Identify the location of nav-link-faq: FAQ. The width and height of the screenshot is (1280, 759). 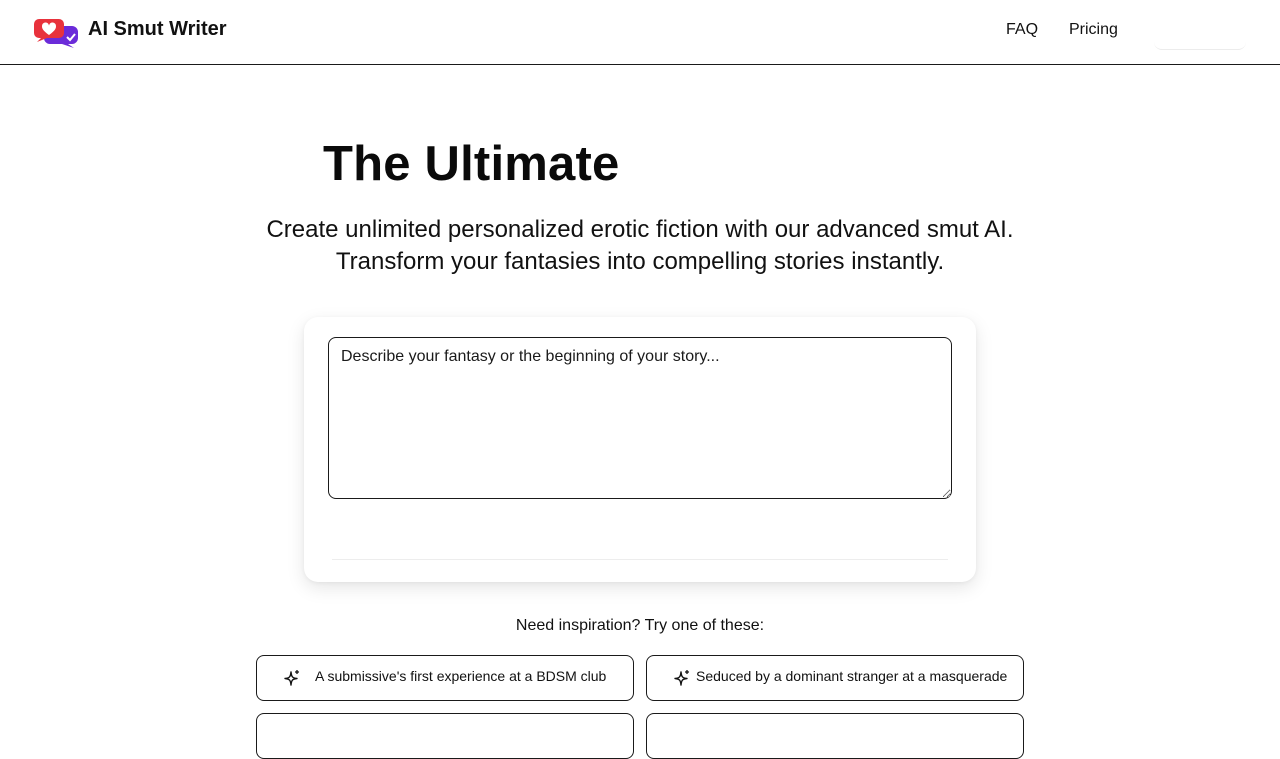
(1022, 30).